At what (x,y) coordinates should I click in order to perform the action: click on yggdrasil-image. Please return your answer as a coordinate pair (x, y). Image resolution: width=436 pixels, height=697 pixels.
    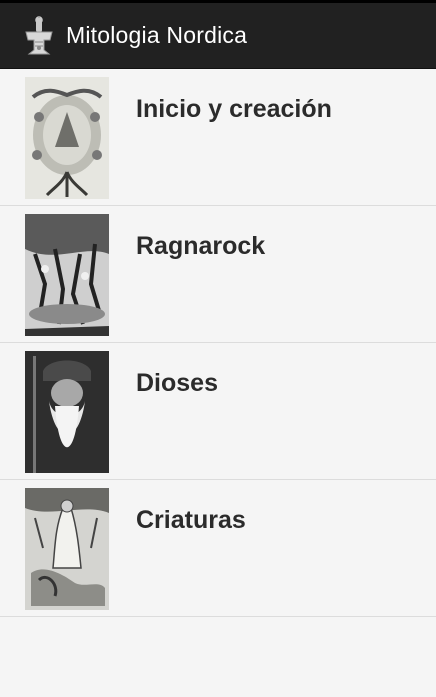
    Looking at the image, I should click on (67, 138).